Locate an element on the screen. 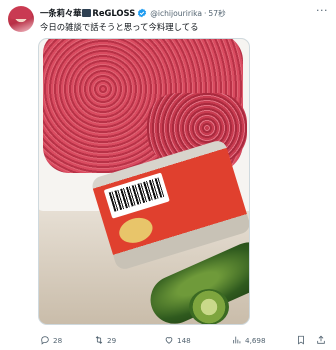 The image size is (336, 350). action-bar: 28 29 148 4,698 is located at coordinates (184, 340).